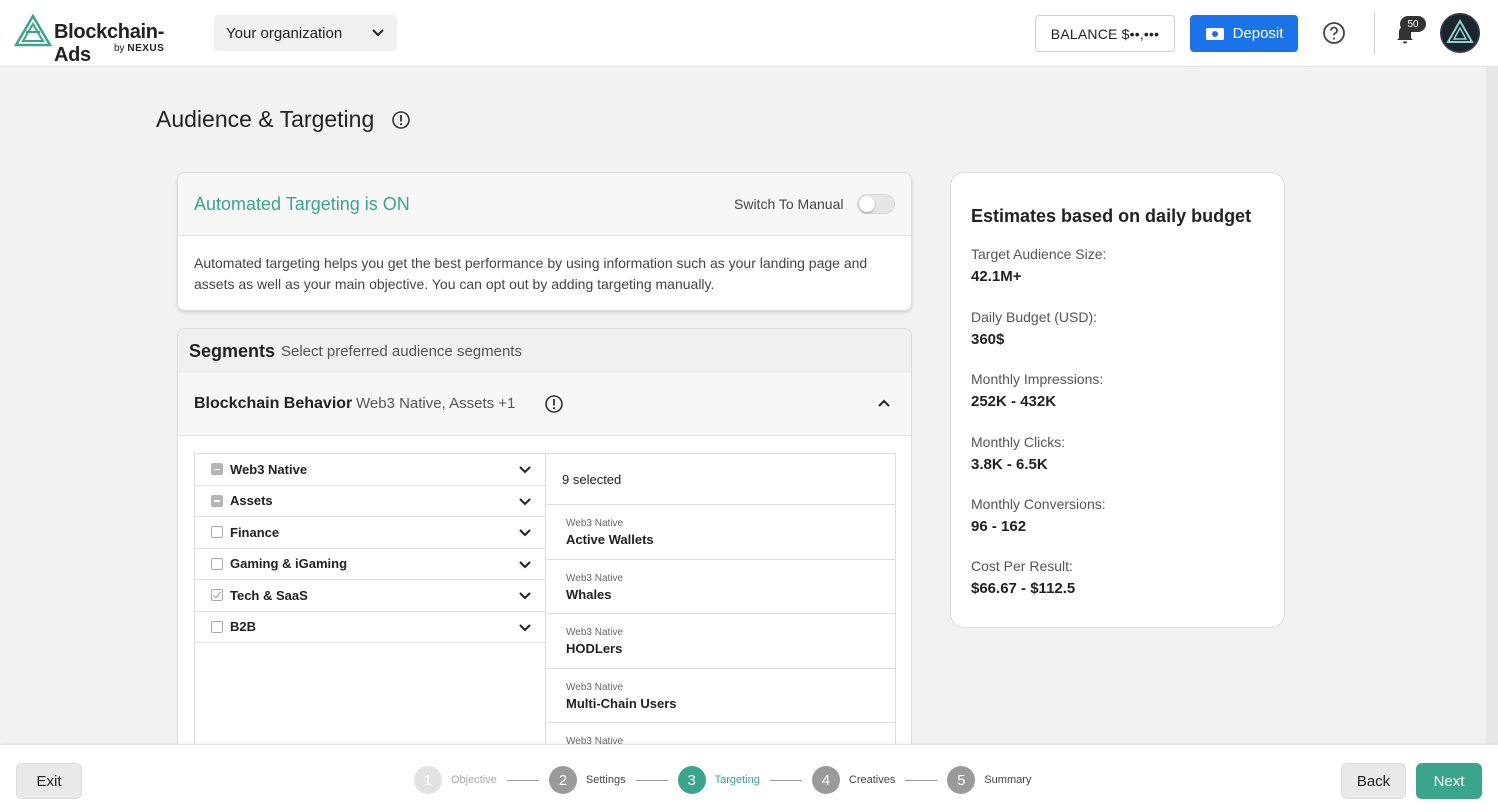 The width and height of the screenshot is (1498, 812). What do you see at coordinates (1008, 780) in the screenshot?
I see `step-label: Summary` at bounding box center [1008, 780].